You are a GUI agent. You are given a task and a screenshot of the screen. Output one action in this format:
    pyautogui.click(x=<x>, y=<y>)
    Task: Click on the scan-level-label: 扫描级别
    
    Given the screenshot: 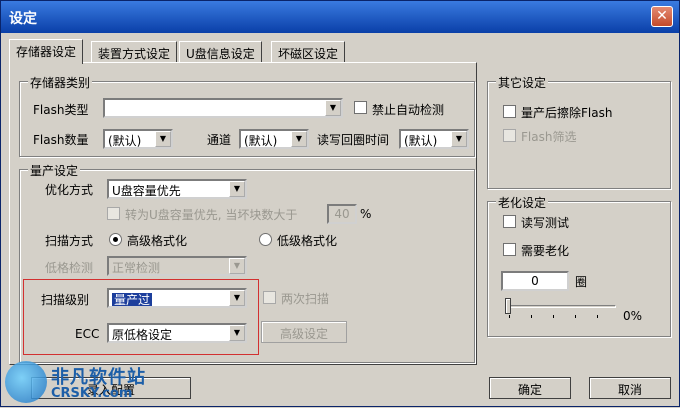 What is the action you would take?
    pyautogui.click(x=65, y=300)
    